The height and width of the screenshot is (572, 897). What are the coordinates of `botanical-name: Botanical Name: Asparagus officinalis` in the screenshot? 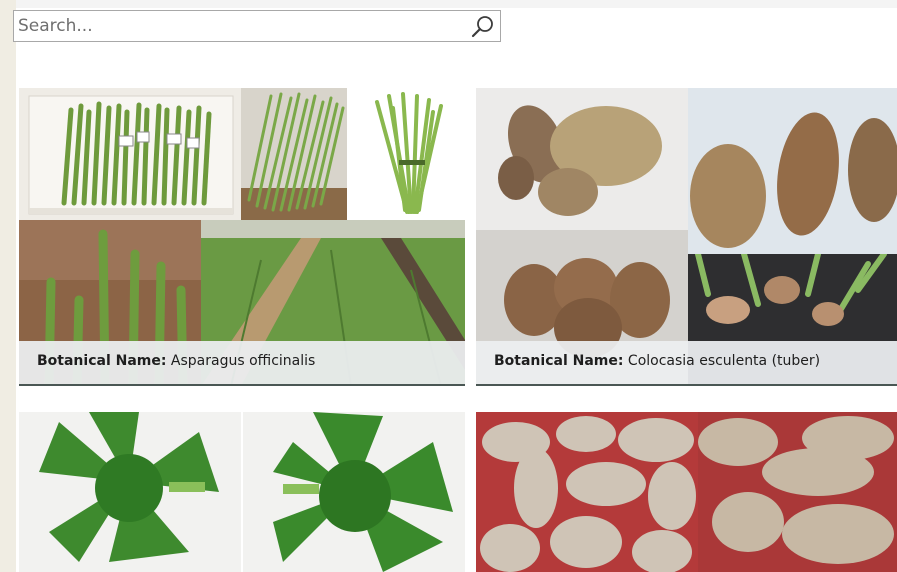 It's located at (176, 361).